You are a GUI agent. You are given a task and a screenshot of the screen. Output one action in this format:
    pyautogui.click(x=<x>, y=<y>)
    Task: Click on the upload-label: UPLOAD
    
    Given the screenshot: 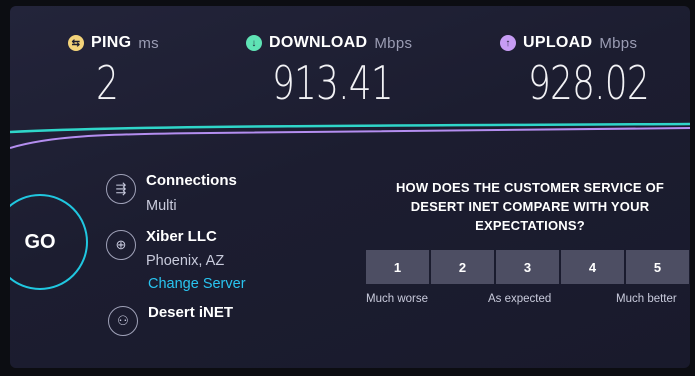 What is the action you would take?
    pyautogui.click(x=558, y=42)
    